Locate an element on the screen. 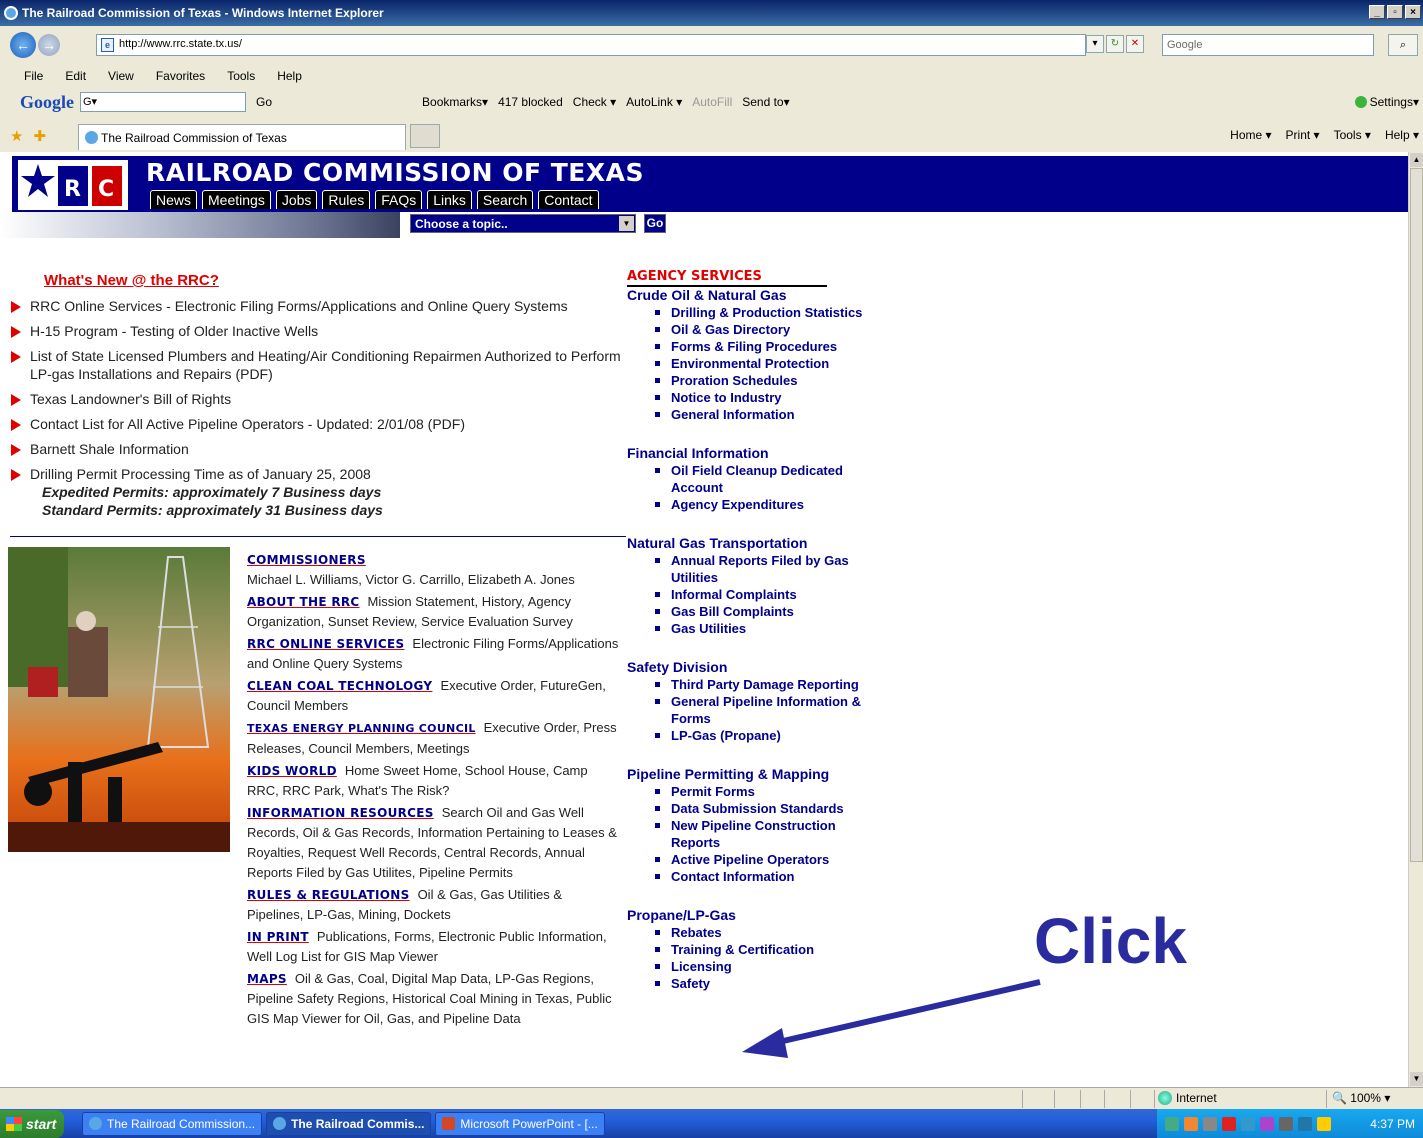 Image resolution: width=1423 pixels, height=1138 pixels. bookmarks-button: Bookmarks▾ is located at coordinates (455, 102).